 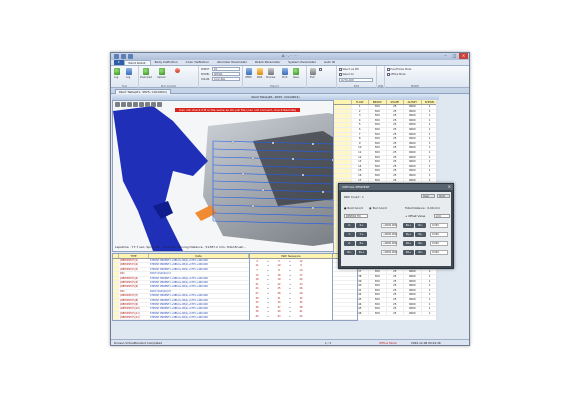 What do you see at coordinates (328, 343) in the screenshot?
I see `page-indicator: 1 / 1` at bounding box center [328, 343].